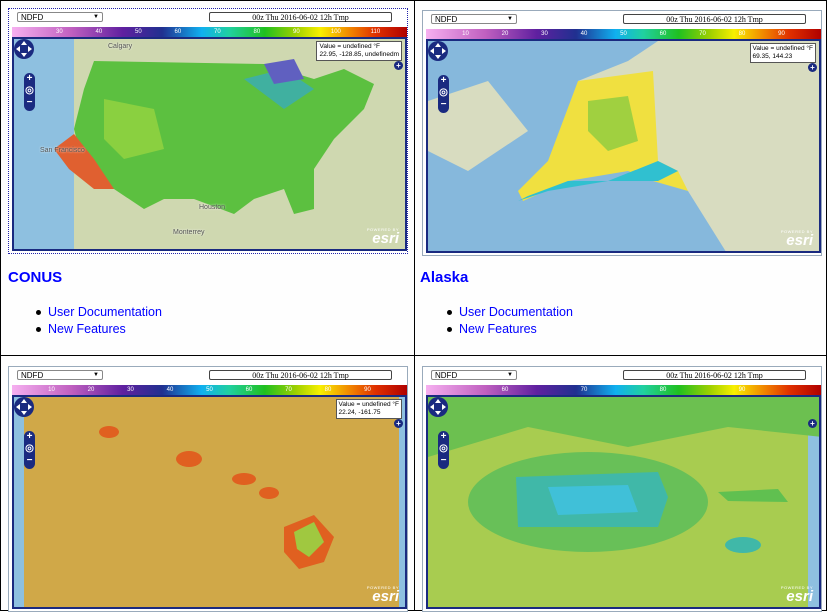  I want to click on alaska-heading: Alaska, so click(444, 277).